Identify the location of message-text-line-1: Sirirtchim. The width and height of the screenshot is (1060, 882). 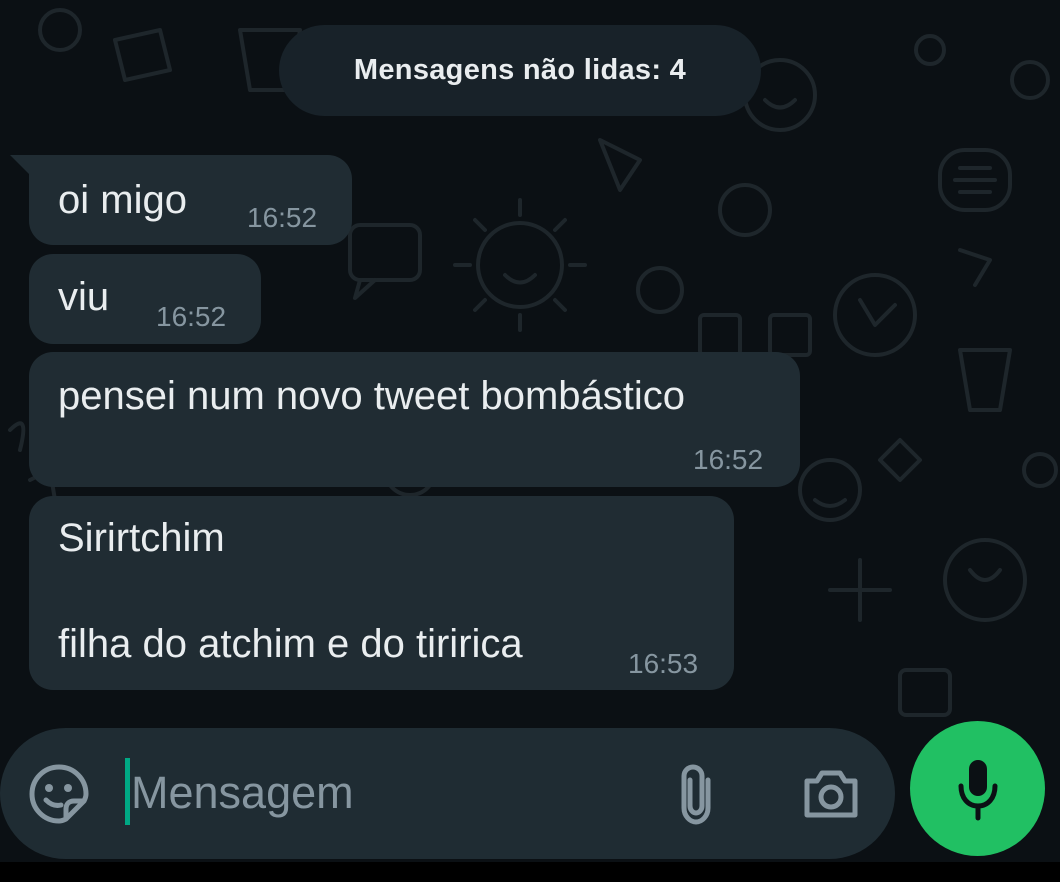
(141, 538).